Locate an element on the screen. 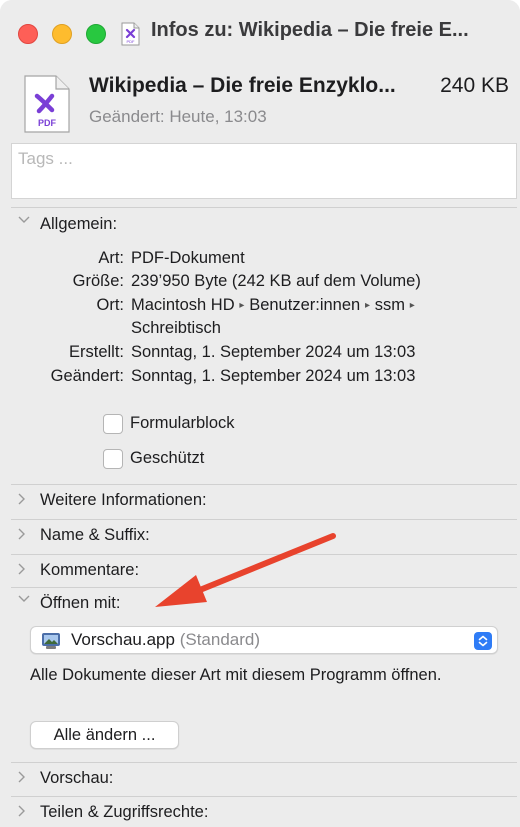 The image size is (520, 827). locked-checkbox is located at coordinates (113, 459).